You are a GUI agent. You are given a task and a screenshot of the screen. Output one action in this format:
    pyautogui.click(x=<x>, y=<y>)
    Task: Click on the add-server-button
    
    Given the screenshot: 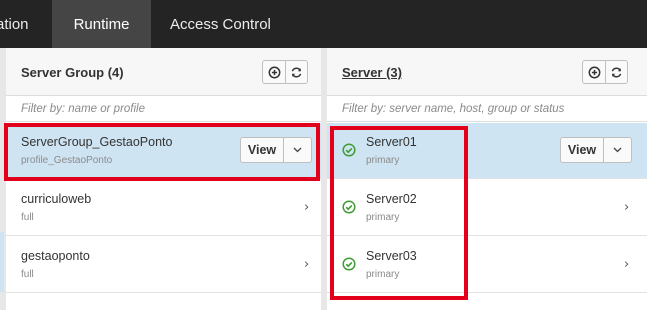 What is the action you would take?
    pyautogui.click(x=594, y=72)
    